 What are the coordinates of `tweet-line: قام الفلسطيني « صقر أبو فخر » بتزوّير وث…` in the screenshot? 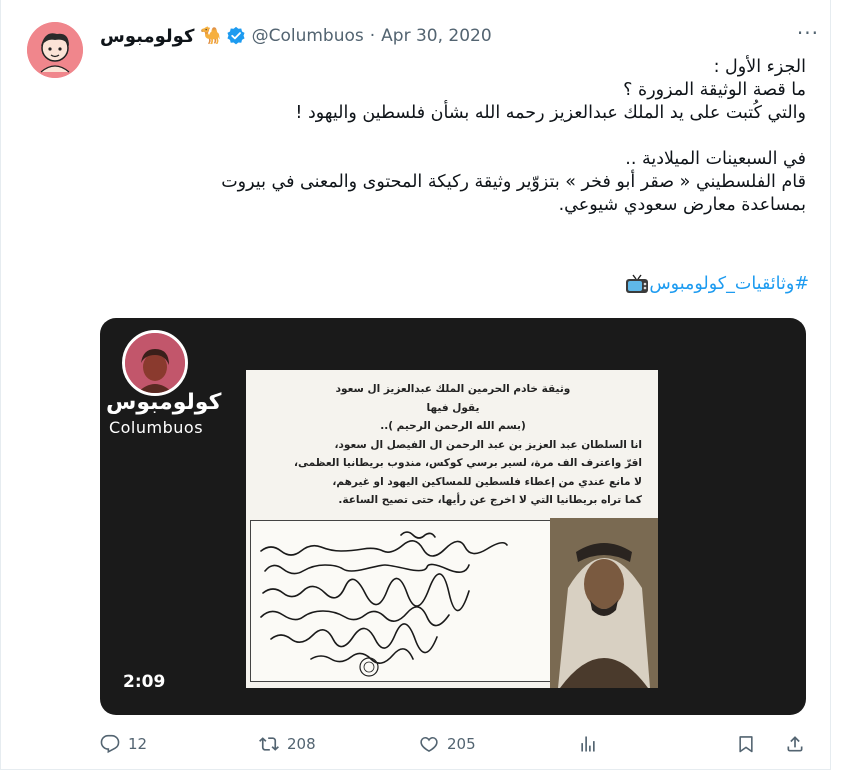 It's located at (513, 182).